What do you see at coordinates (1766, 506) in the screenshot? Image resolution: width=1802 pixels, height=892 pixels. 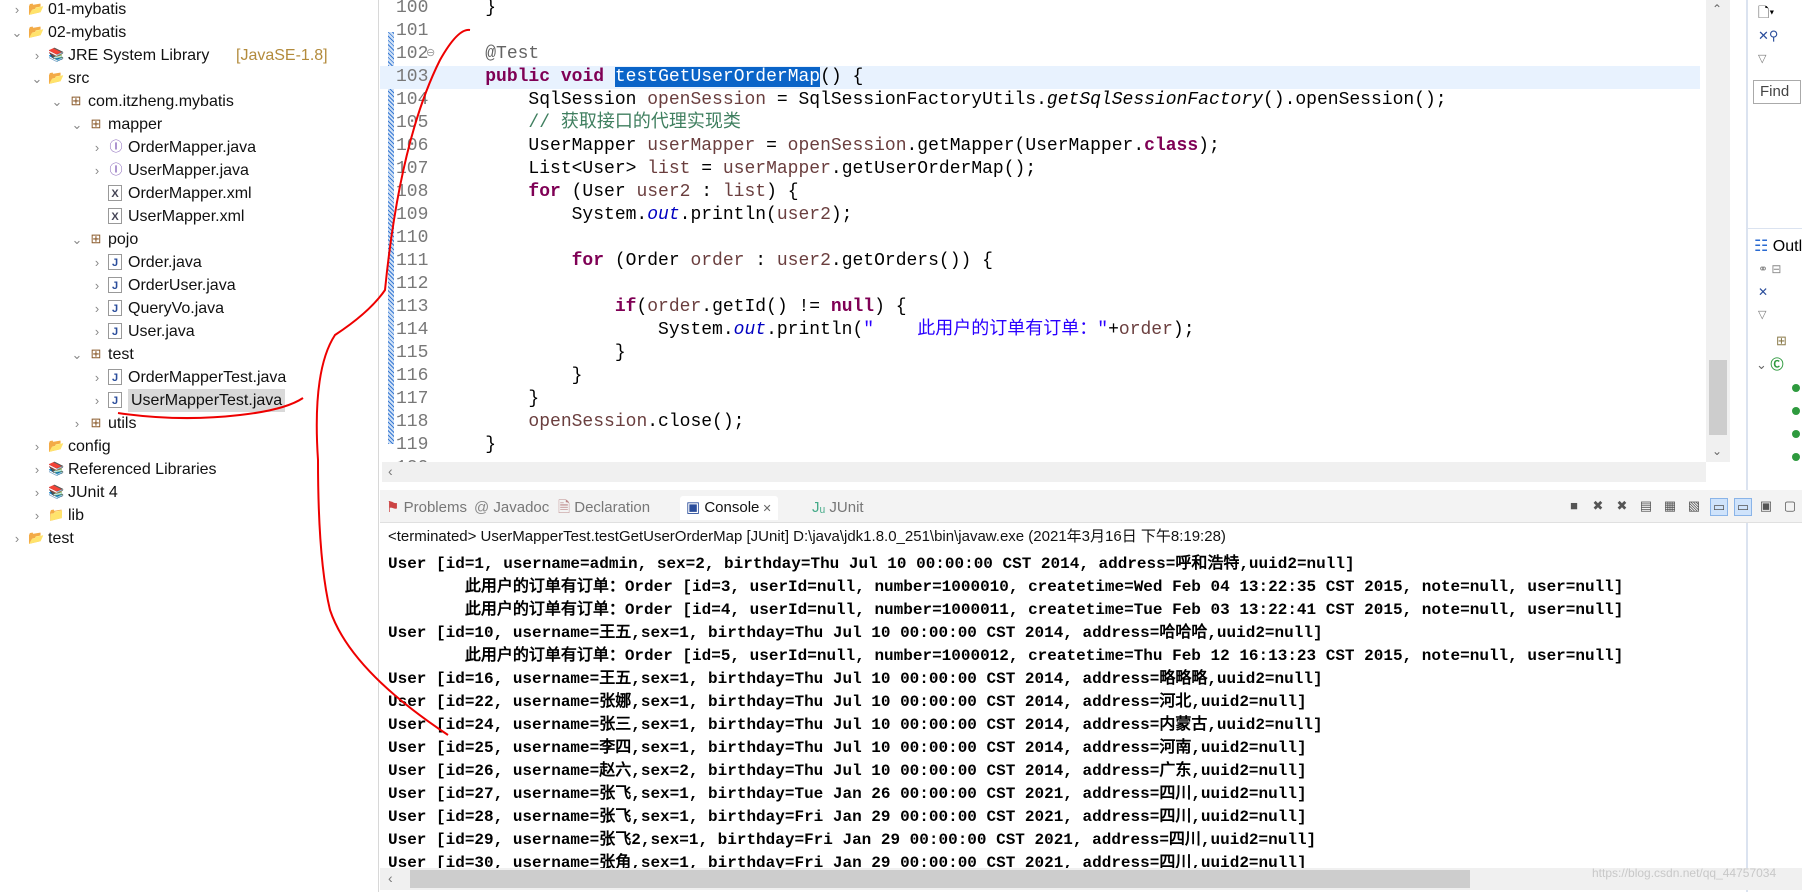 I see `new-console-icon: ▣` at bounding box center [1766, 506].